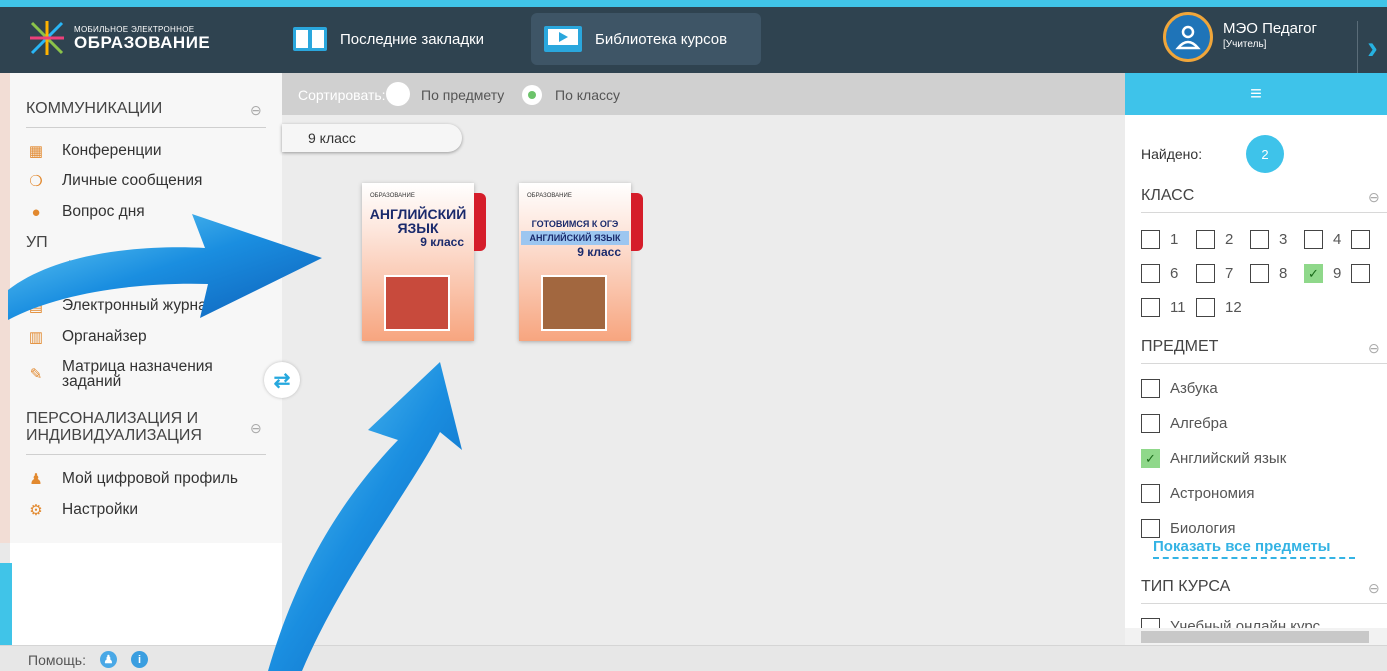 This screenshot has height=671, width=1387. I want to click on frame-top-border, so click(693, 3).